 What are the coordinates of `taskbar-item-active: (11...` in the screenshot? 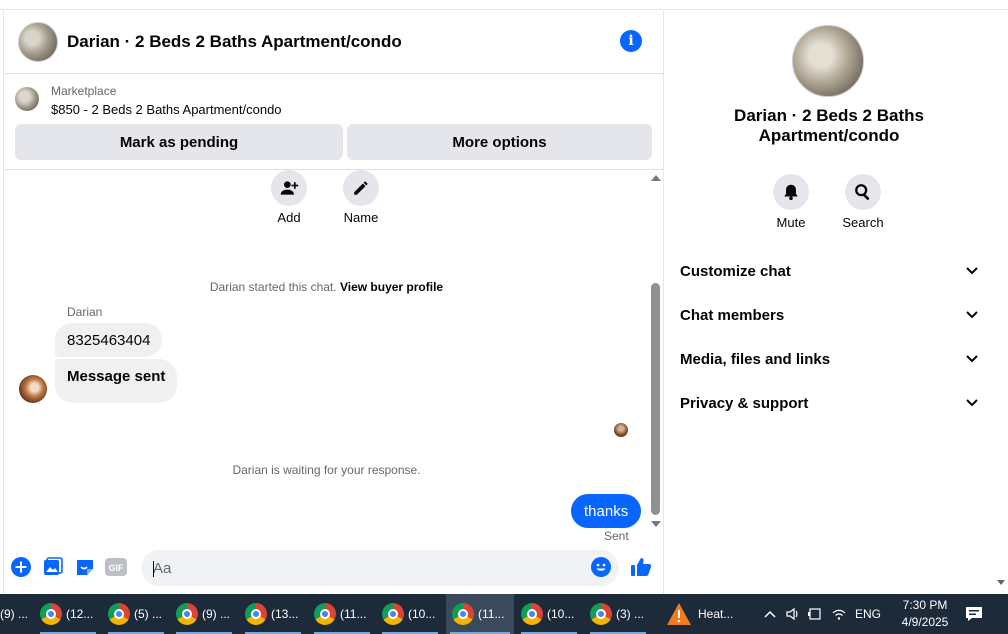 It's located at (480, 614).